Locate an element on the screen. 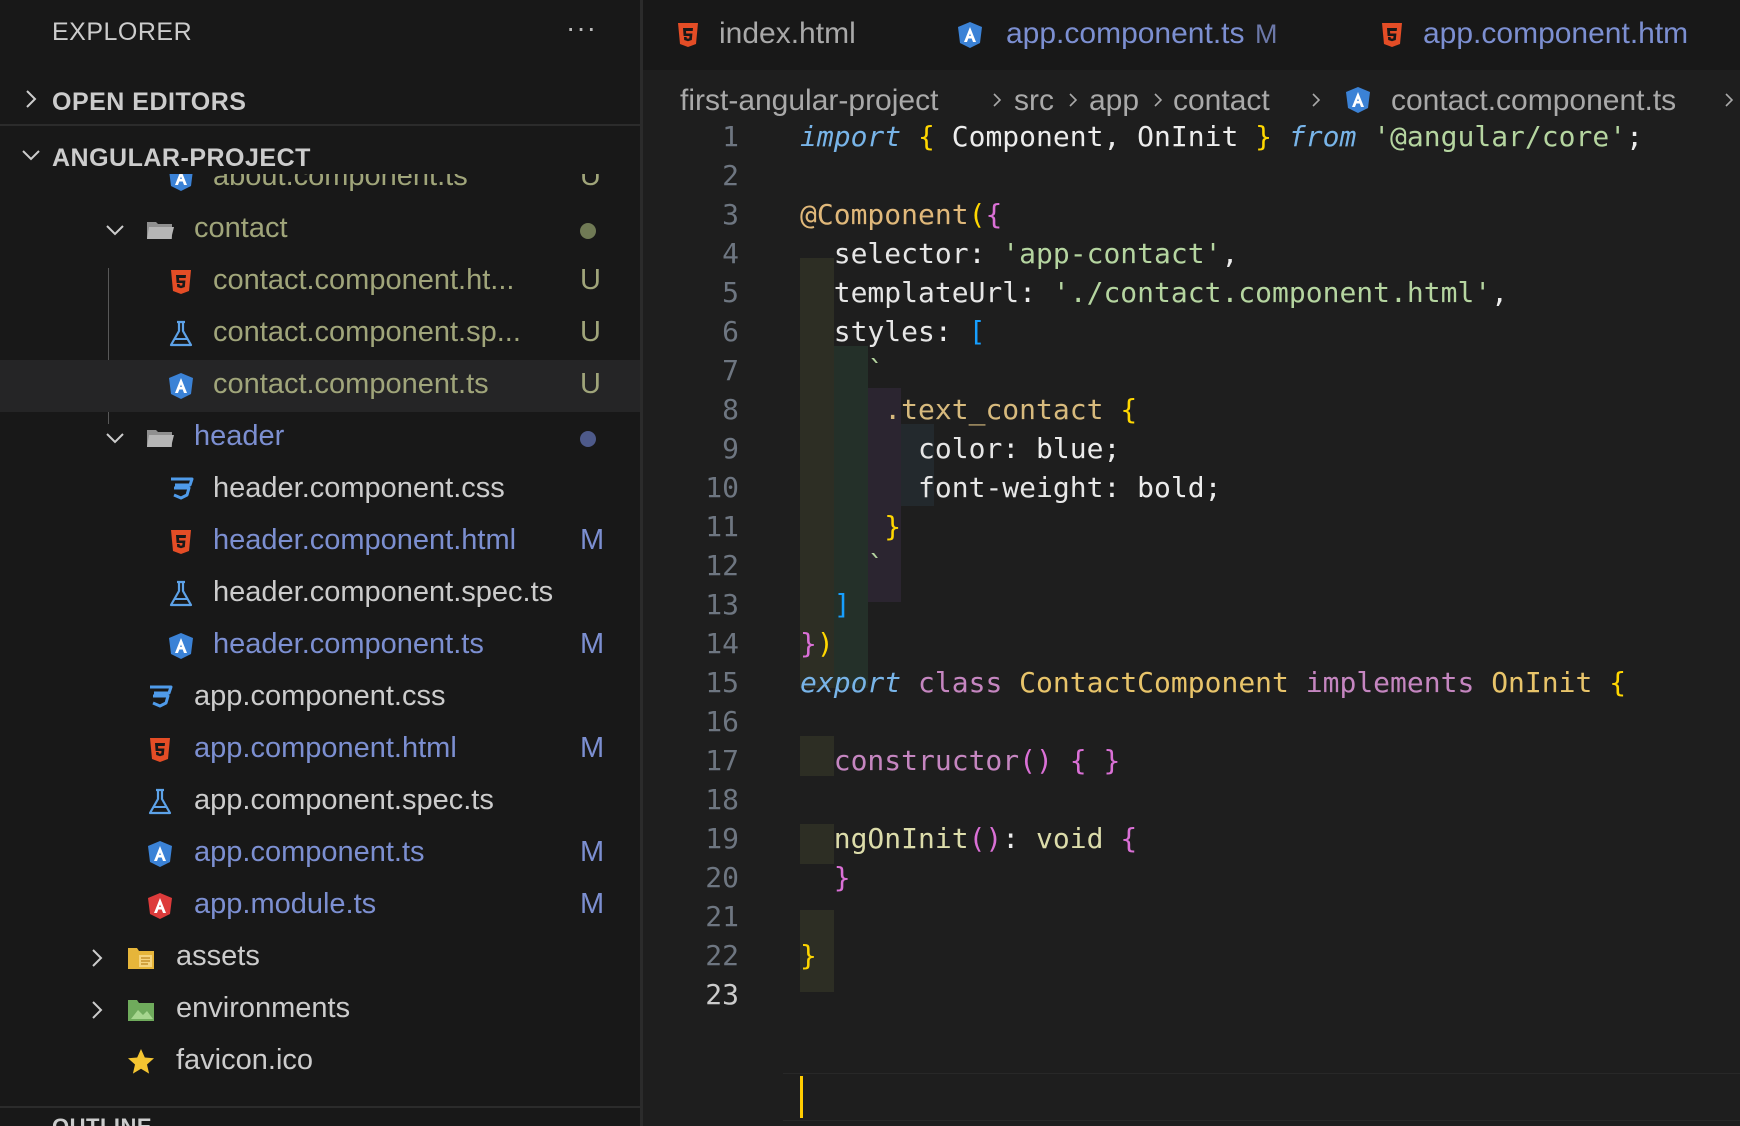 This screenshot has width=1740, height=1126. breadcrumb-item: app is located at coordinates (1114, 101).